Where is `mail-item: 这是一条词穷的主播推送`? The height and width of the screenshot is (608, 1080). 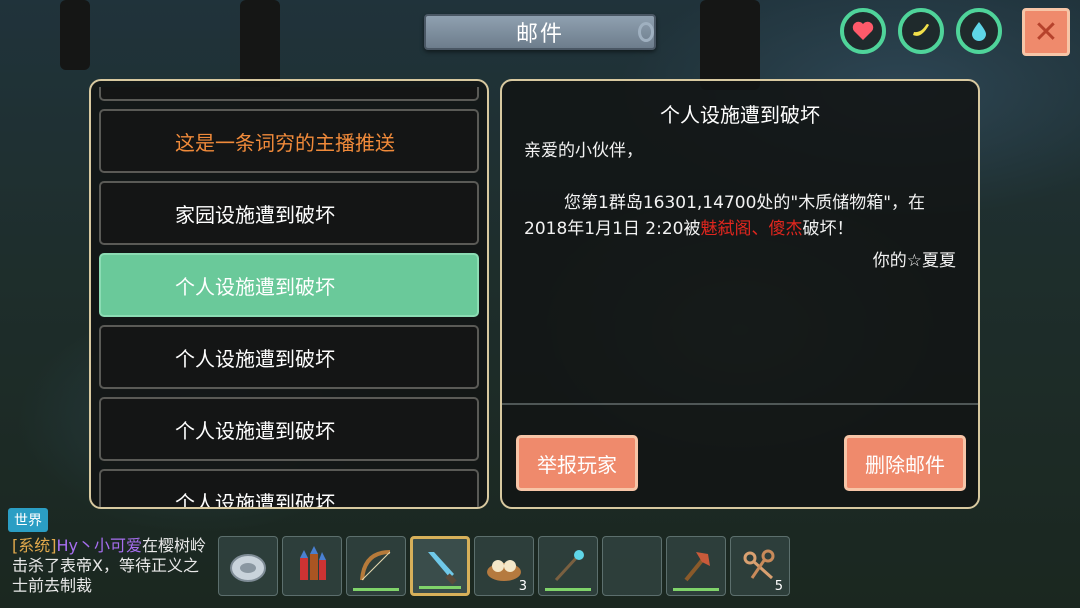 mail-item: 这是一条词穷的主播推送 is located at coordinates (289, 141).